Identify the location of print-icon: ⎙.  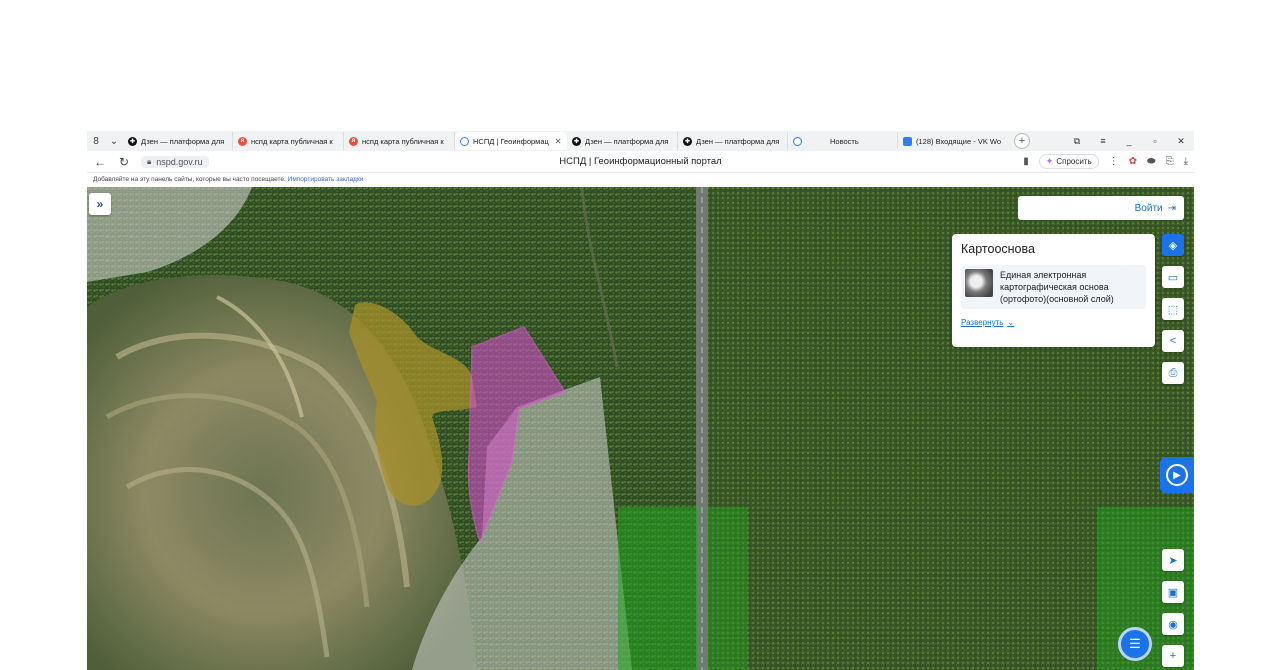
(1173, 372).